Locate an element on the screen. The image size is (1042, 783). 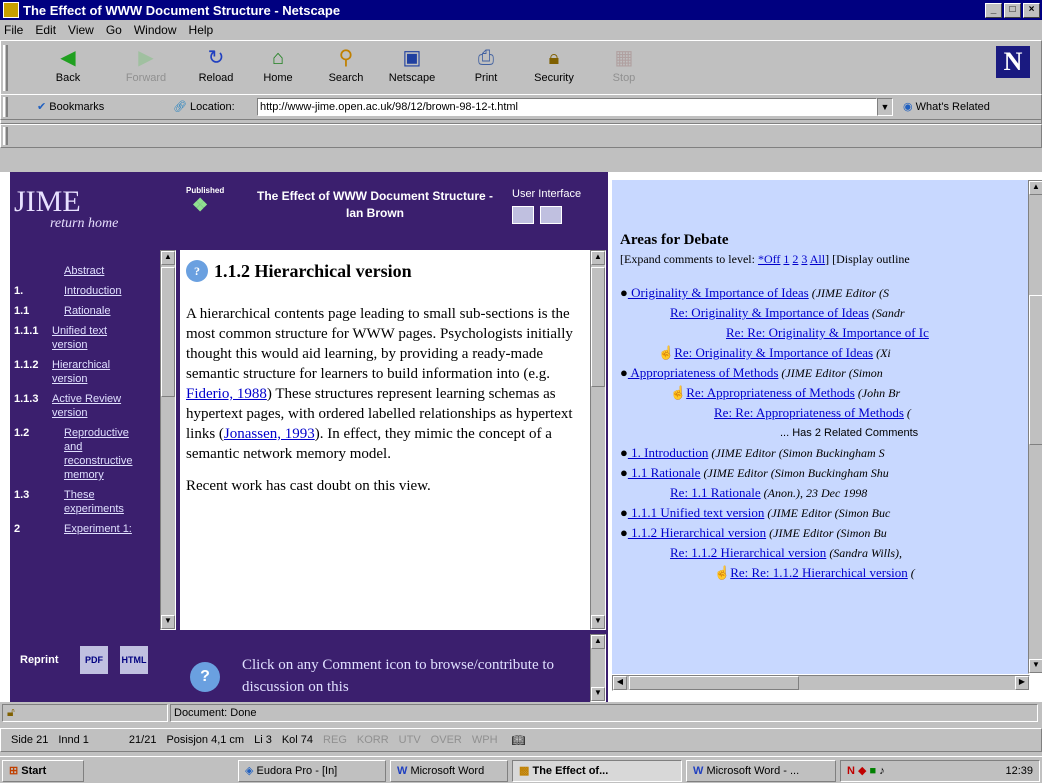
mode-wph: WPH is located at coordinates (485, 740).